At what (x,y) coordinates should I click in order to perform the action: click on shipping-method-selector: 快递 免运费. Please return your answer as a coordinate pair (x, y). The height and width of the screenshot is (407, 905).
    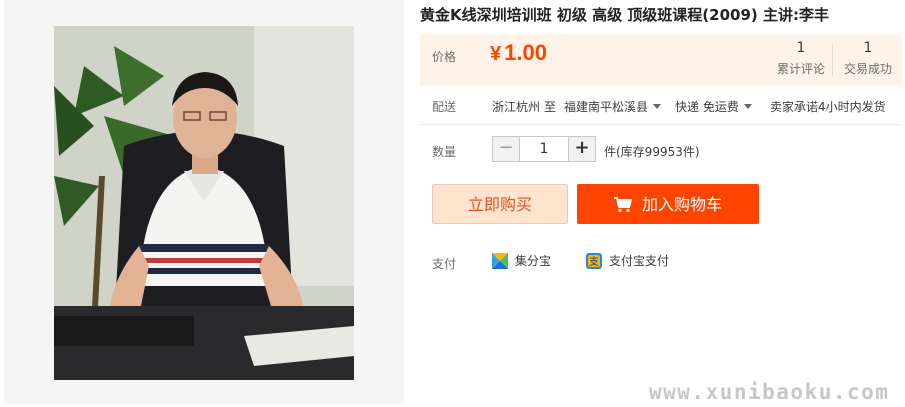
    Looking at the image, I should click on (713, 106).